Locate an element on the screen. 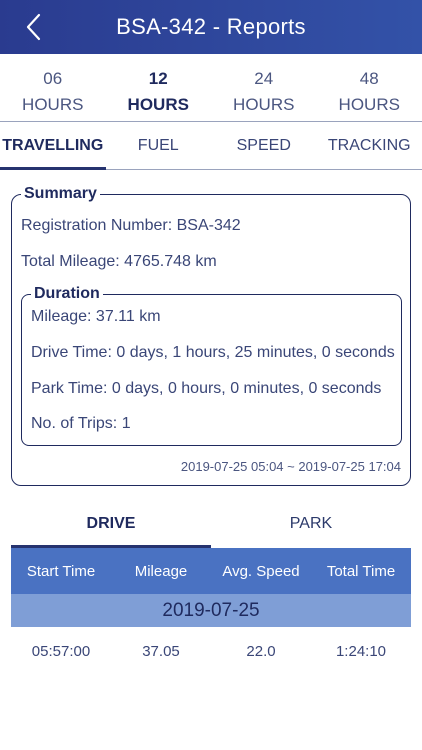 The image size is (422, 750). app-header: BSA-342 - Reports is located at coordinates (211, 27).